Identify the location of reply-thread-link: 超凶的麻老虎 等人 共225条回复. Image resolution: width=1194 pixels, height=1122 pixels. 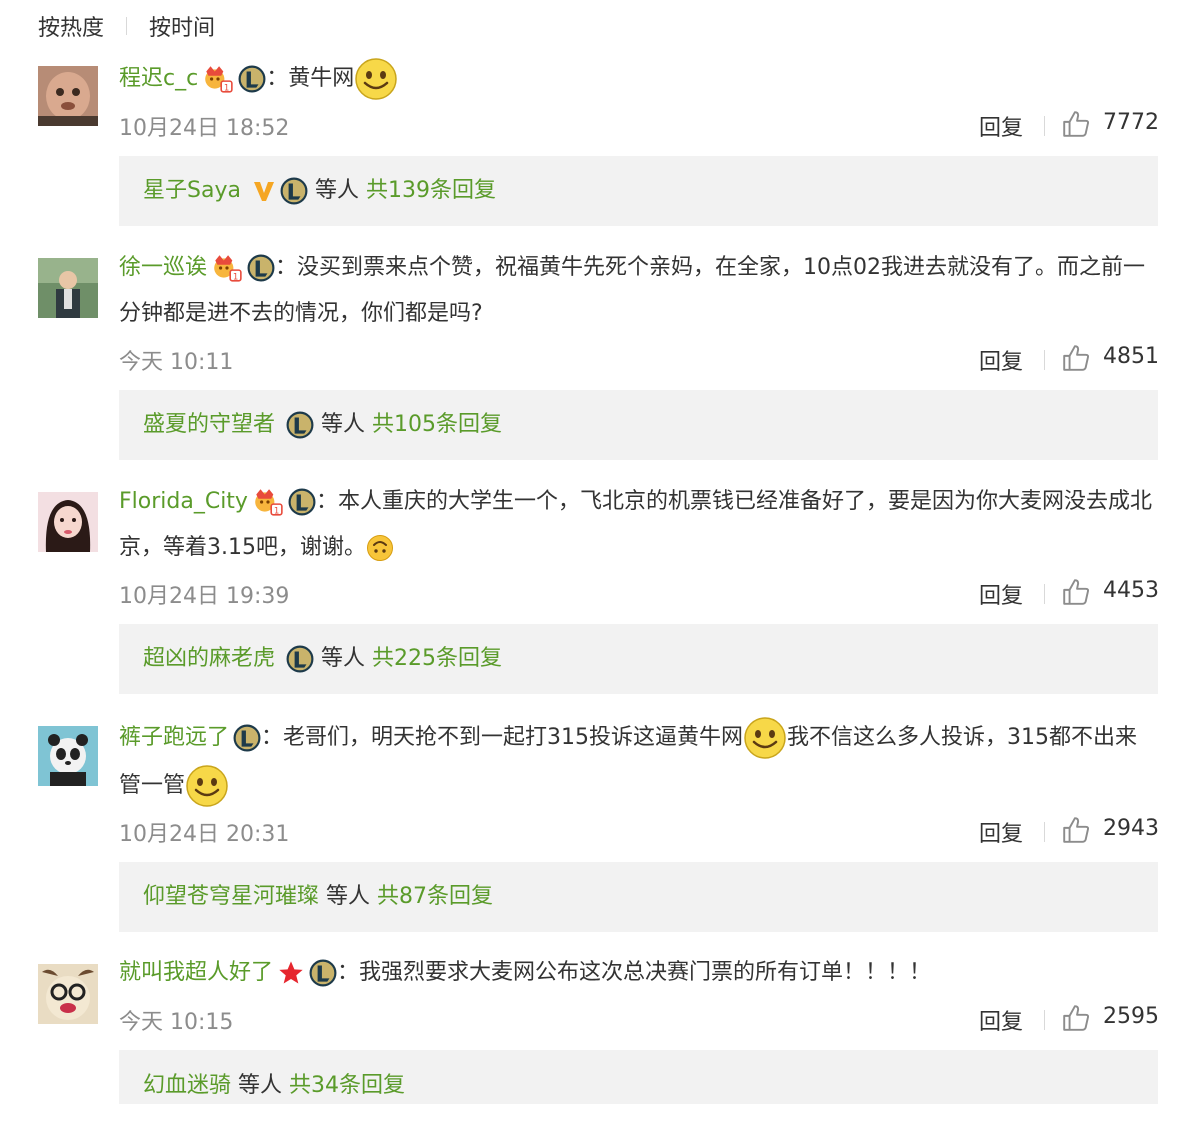
(638, 659).